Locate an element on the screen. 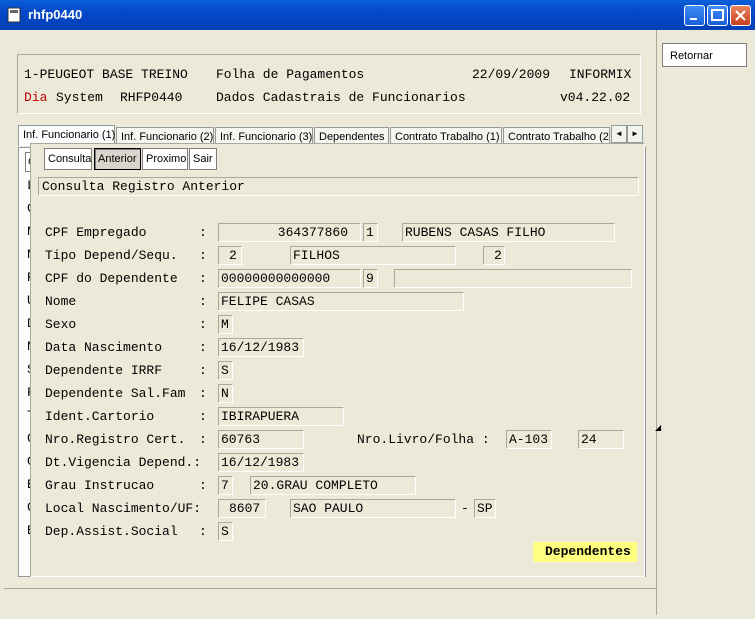 This screenshot has height=619, width=755. label-cpf-dependente: CPF do Dependente is located at coordinates (111, 278).